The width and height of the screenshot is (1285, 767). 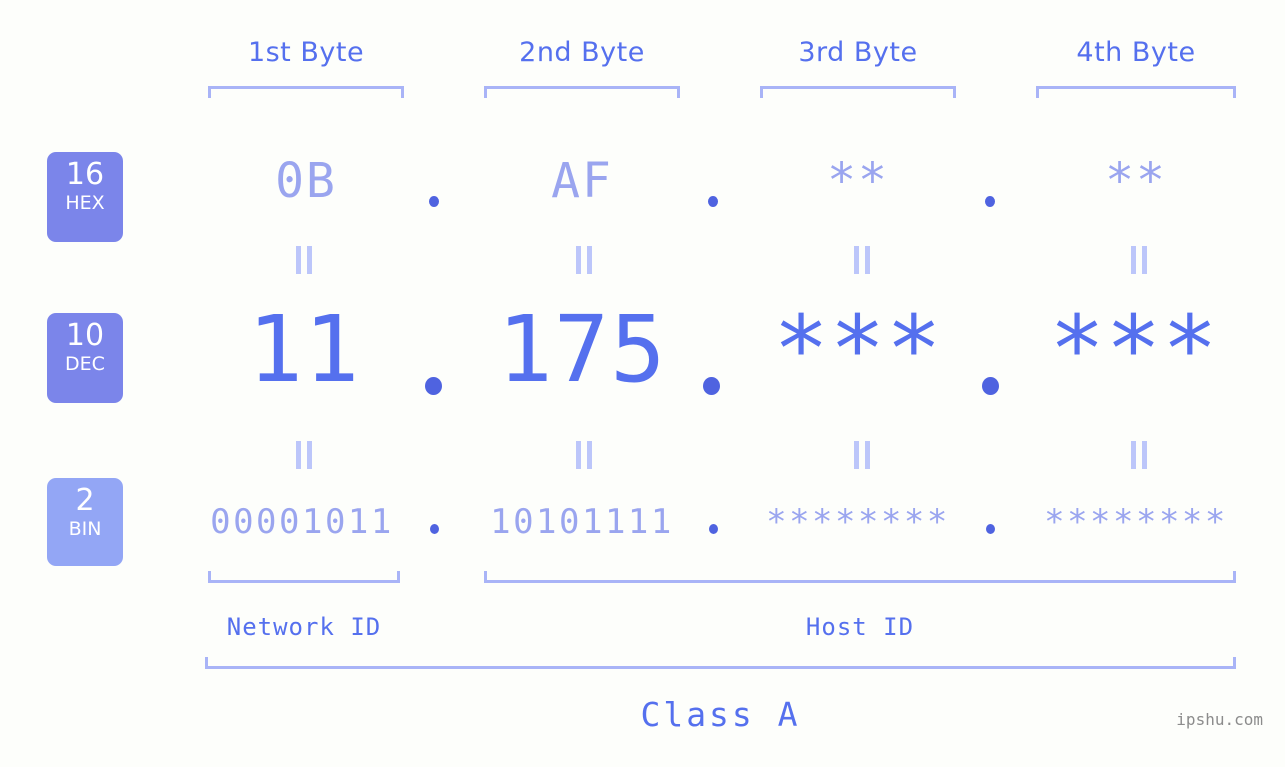 I want to click on class-label: Class A, so click(x=720, y=714).